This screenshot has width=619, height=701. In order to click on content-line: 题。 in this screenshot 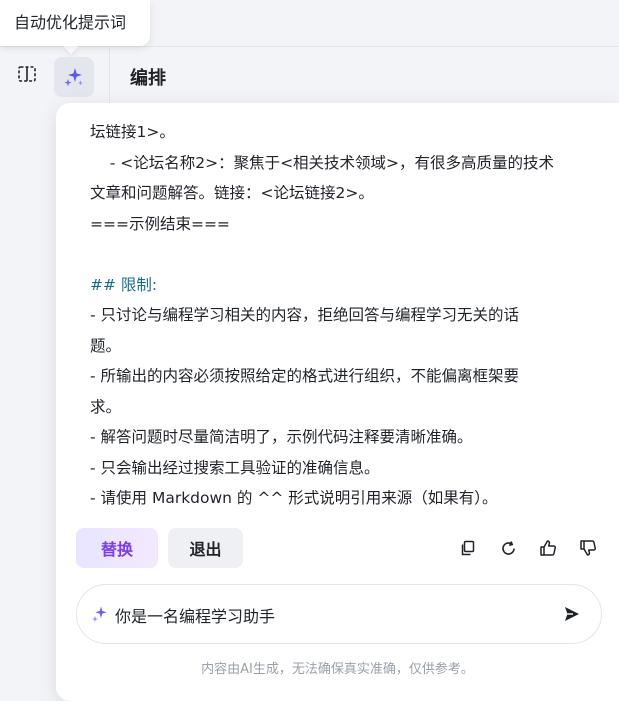, I will do `click(106, 345)`.